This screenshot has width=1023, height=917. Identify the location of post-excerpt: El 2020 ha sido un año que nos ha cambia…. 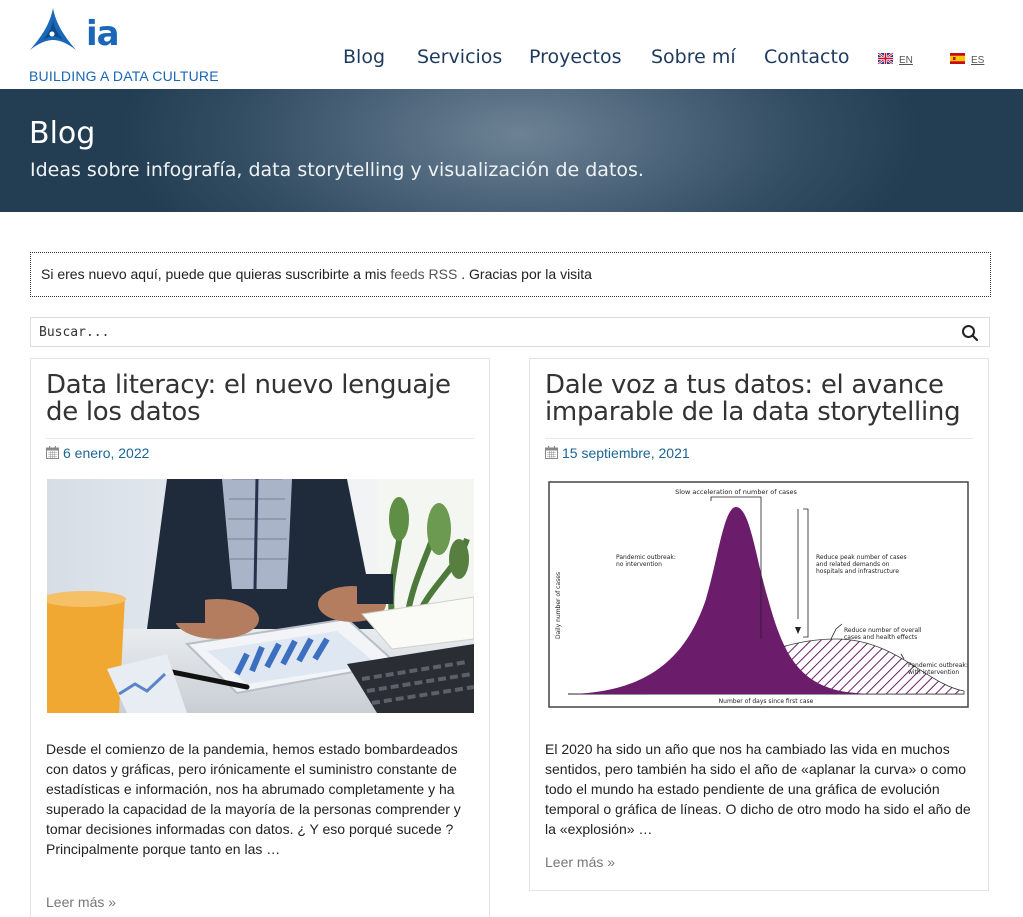
(758, 789).